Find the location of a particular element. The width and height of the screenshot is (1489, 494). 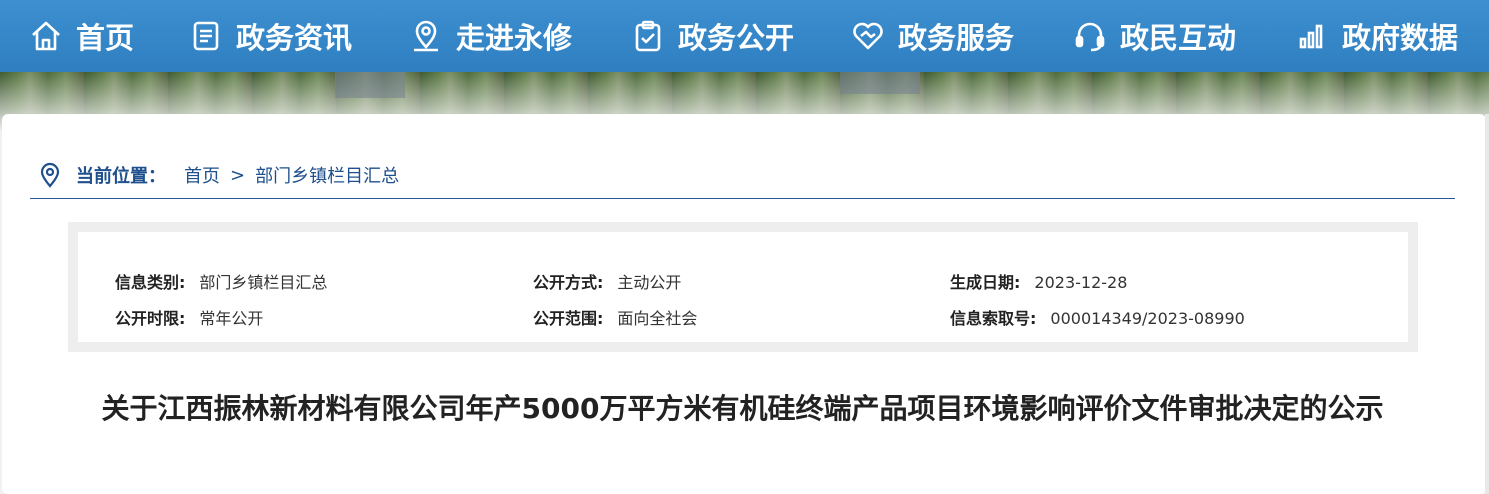

meta-key: 公开方式: is located at coordinates (568, 282).